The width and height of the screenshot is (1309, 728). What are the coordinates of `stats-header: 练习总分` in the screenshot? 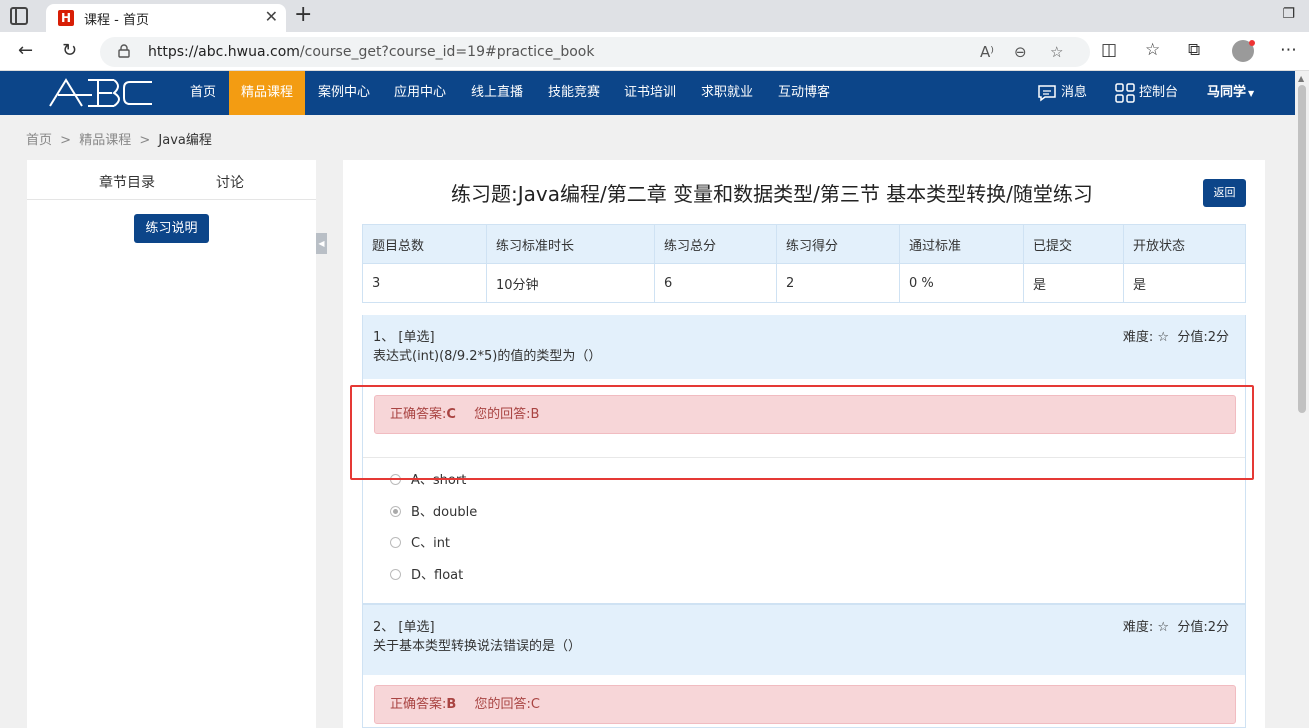 It's located at (715, 244).